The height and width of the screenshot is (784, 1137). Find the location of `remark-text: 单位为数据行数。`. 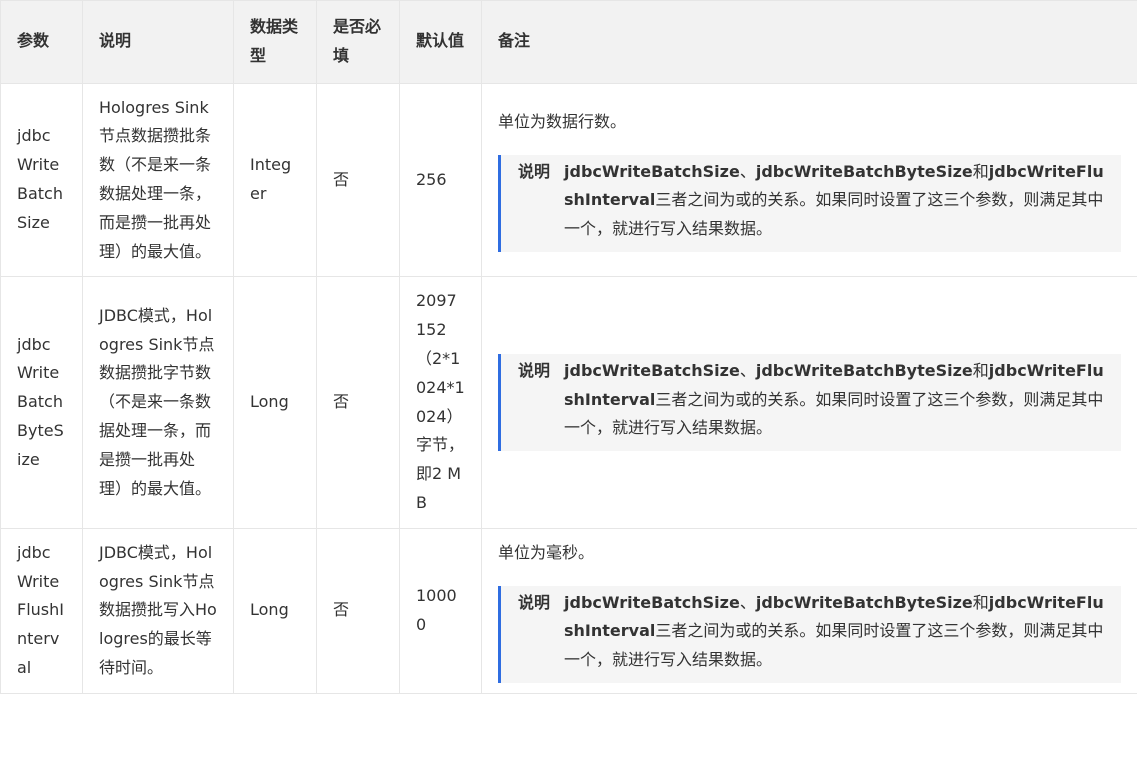

remark-text: 单位为数据行数。 is located at coordinates (562, 121).